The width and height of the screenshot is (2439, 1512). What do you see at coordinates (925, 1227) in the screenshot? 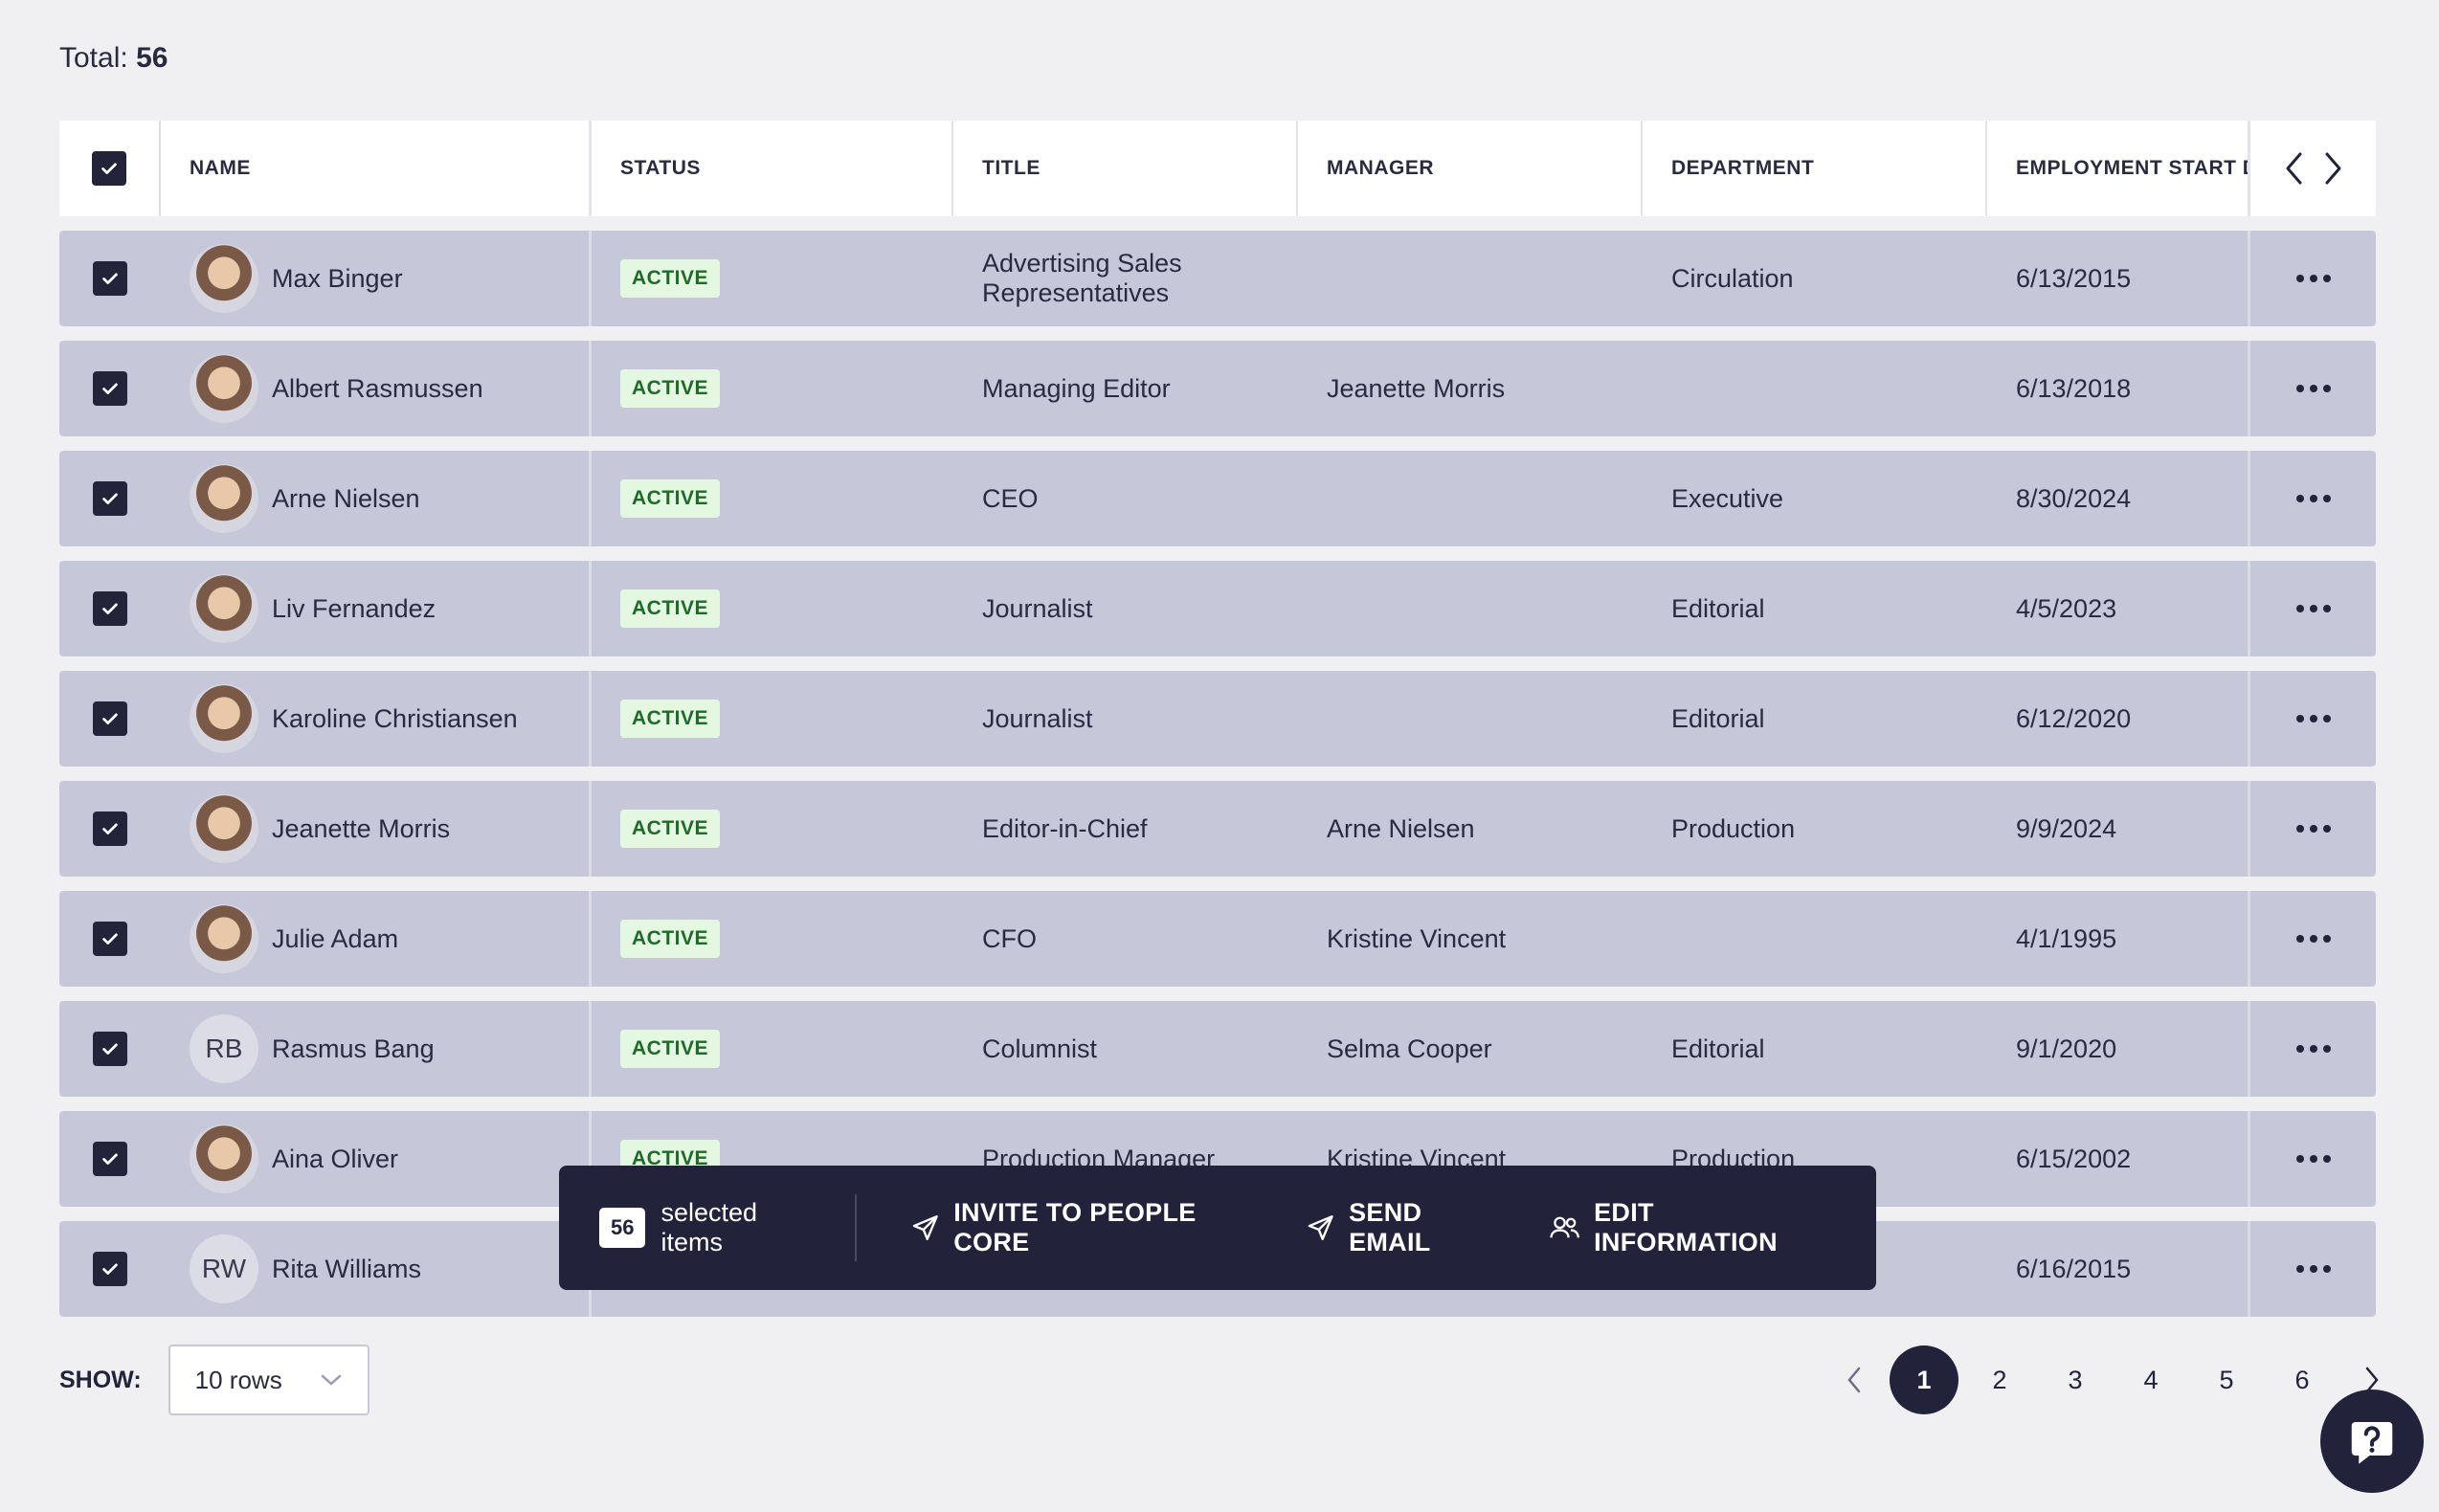
I see `send-icon` at bounding box center [925, 1227].